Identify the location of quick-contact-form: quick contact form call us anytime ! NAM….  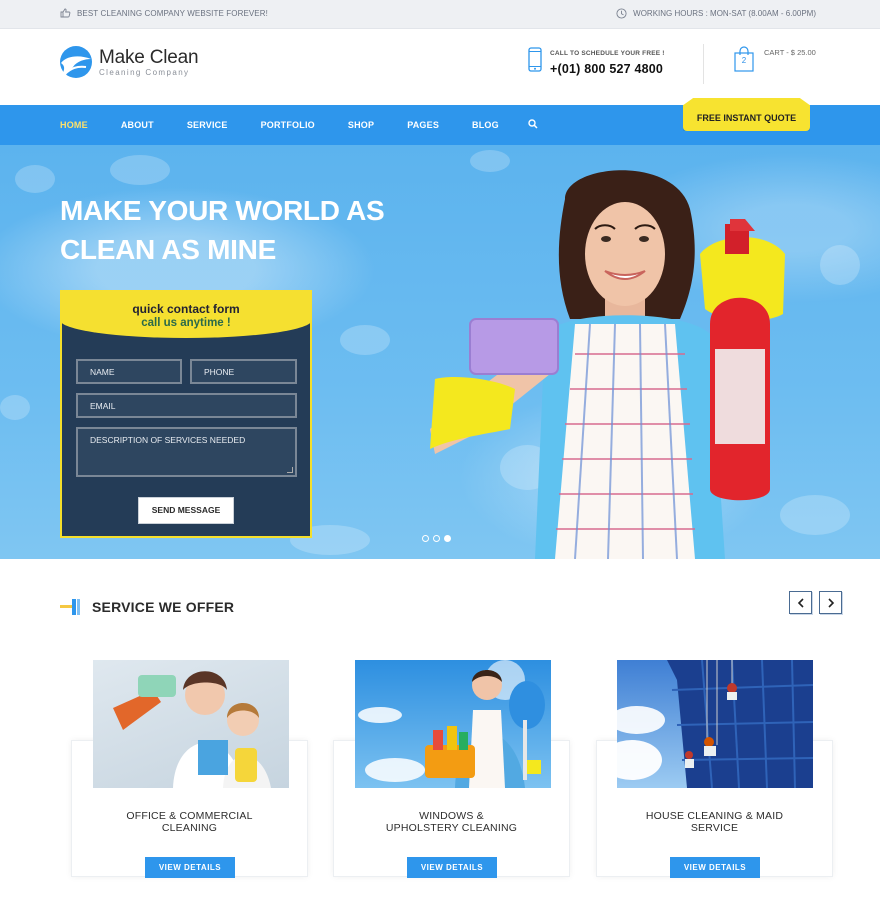
(186, 414).